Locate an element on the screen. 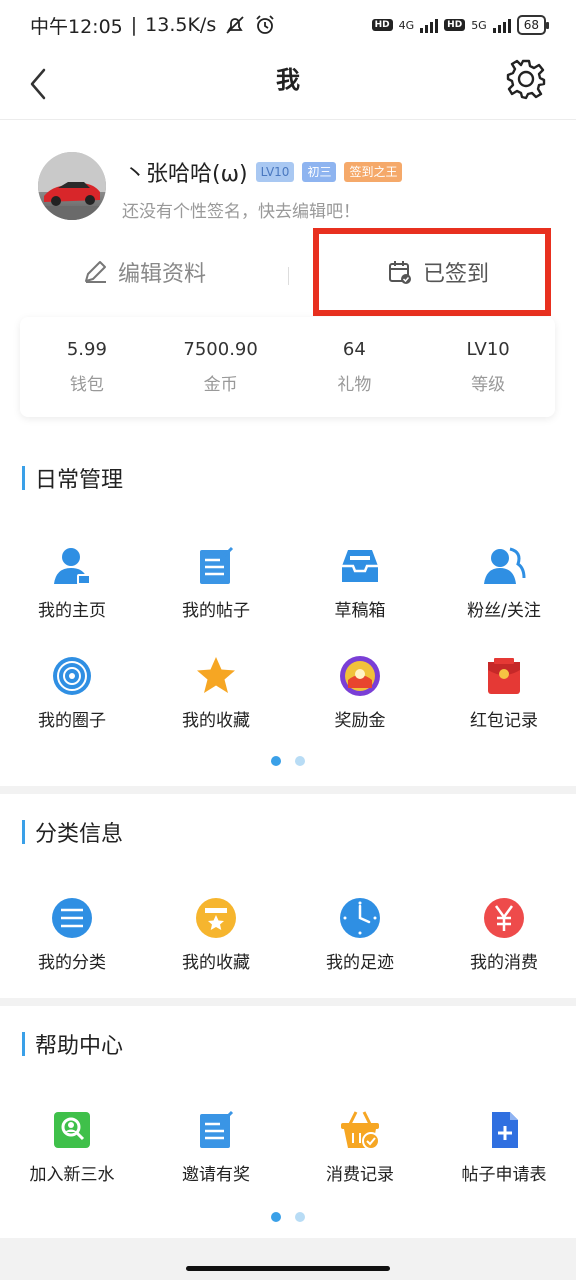 The height and width of the screenshot is (1280, 576). grid-item-invite: 邀请有奖 is located at coordinates (216, 1146).